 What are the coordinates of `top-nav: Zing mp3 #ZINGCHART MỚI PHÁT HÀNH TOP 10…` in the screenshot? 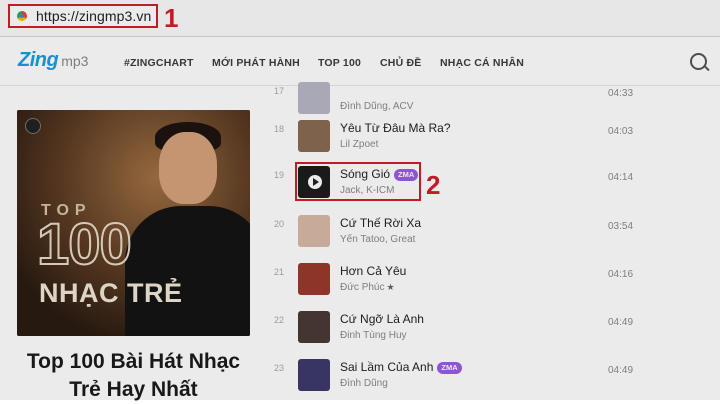 It's located at (360, 61).